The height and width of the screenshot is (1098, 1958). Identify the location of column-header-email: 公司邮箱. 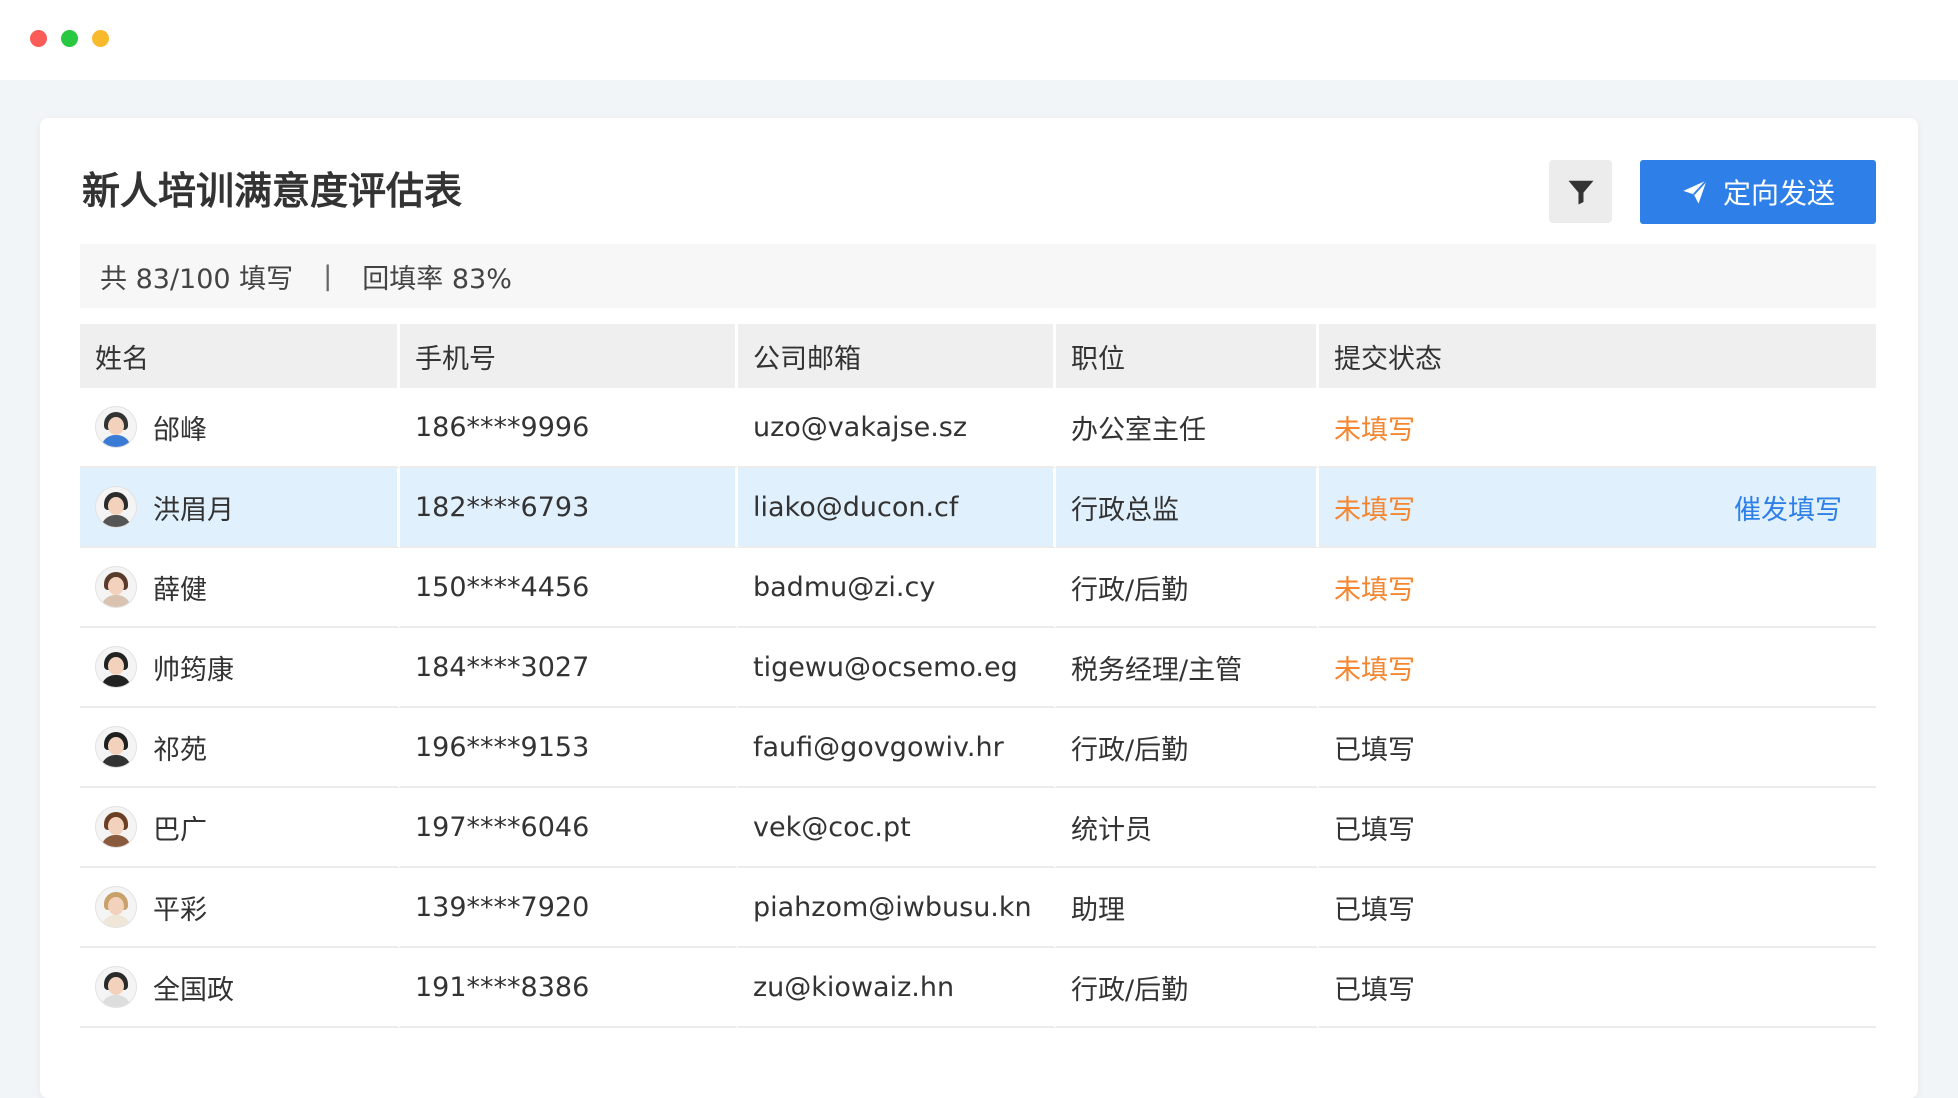
(897, 356).